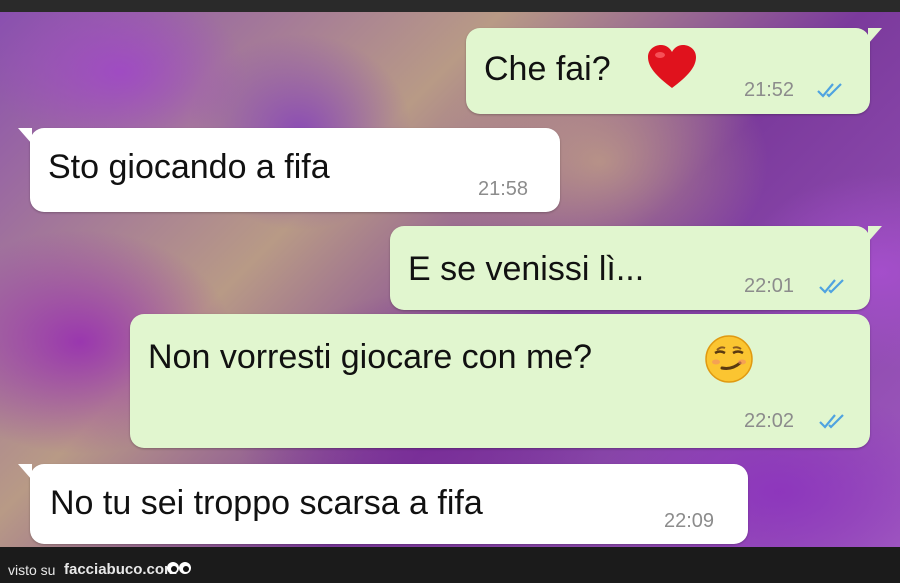  I want to click on footer-site-link: facciabuco.com, so click(120, 569).